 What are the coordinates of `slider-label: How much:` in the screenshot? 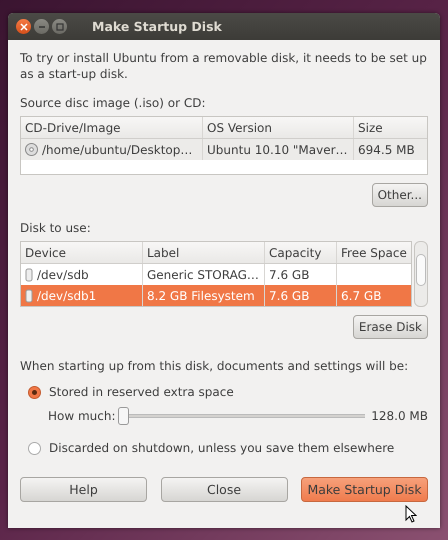 It's located at (82, 416).